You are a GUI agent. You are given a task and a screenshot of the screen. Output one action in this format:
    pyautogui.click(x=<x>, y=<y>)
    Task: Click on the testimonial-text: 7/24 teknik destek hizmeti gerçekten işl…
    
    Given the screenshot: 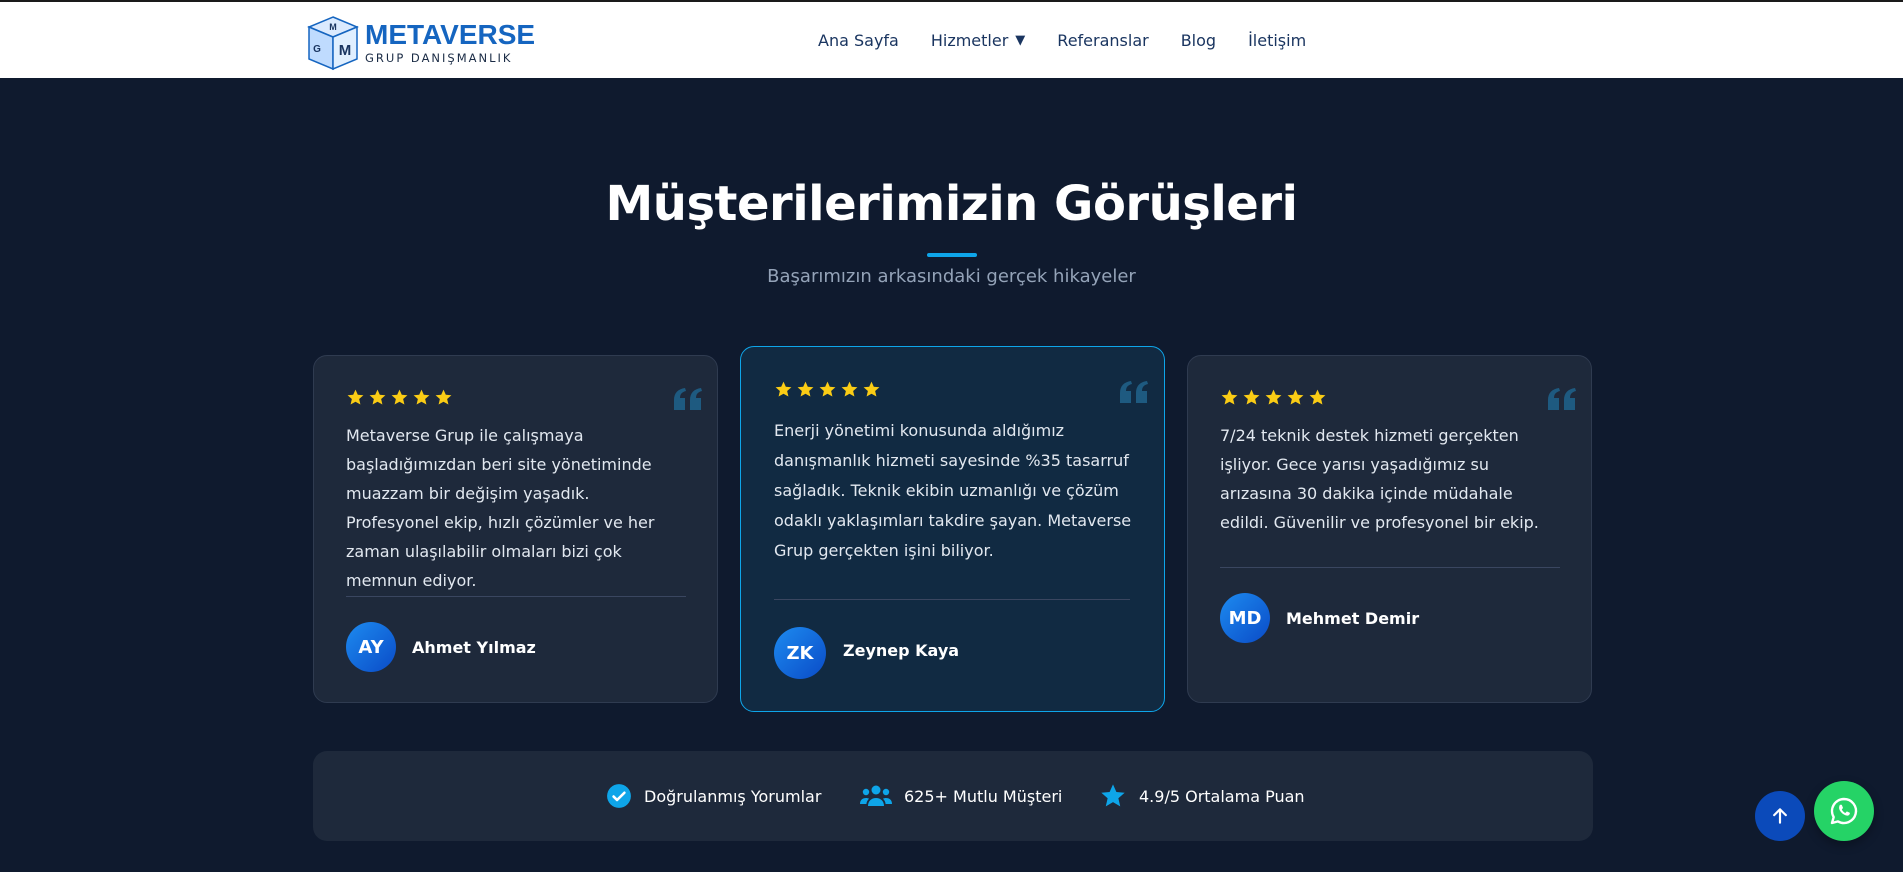 What is the action you would take?
    pyautogui.click(x=1379, y=479)
    